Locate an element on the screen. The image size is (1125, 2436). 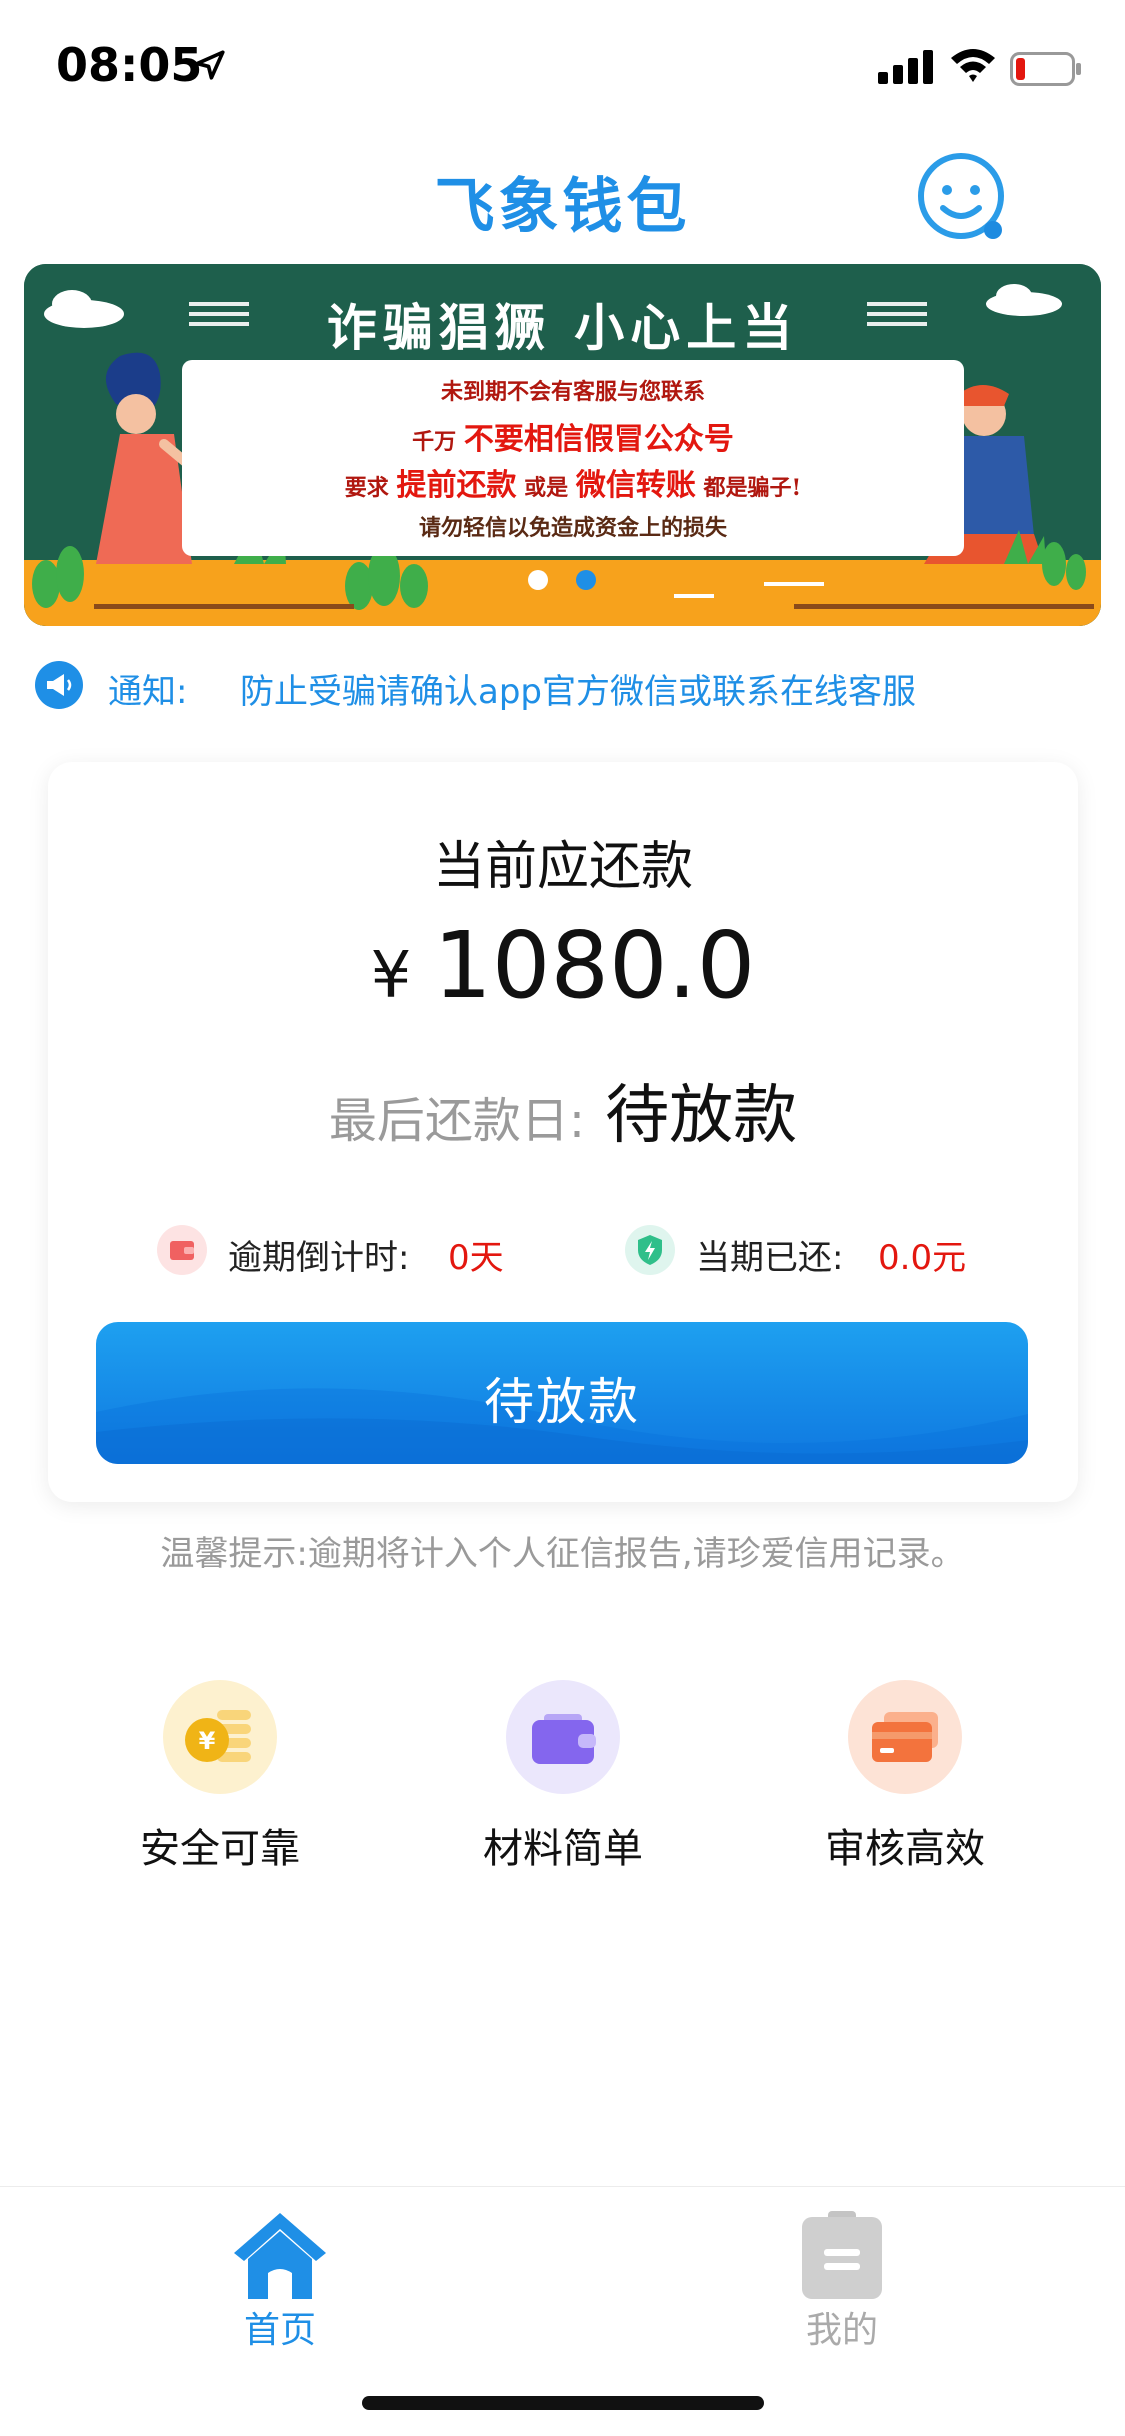
wifi-icon is located at coordinates (973, 65).